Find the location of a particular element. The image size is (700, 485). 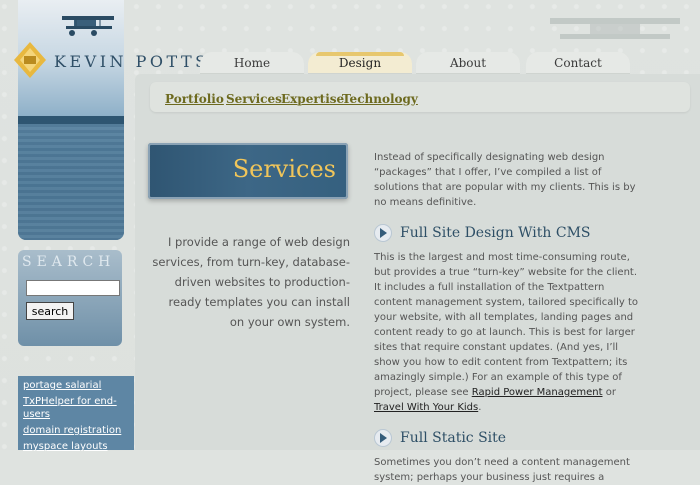

subnav: Portfolio Services Expertise Technology is located at coordinates (420, 97).